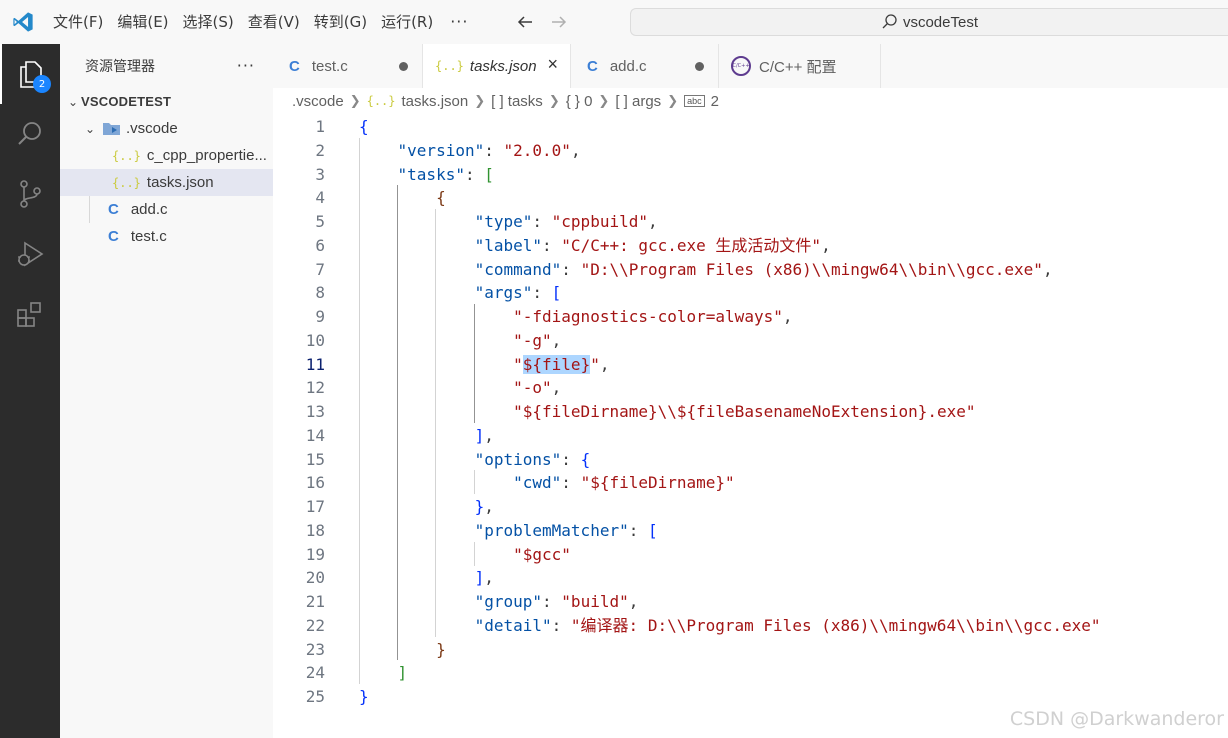 The image size is (1228, 738). I want to click on forward-arrow-icon, so click(559, 22).